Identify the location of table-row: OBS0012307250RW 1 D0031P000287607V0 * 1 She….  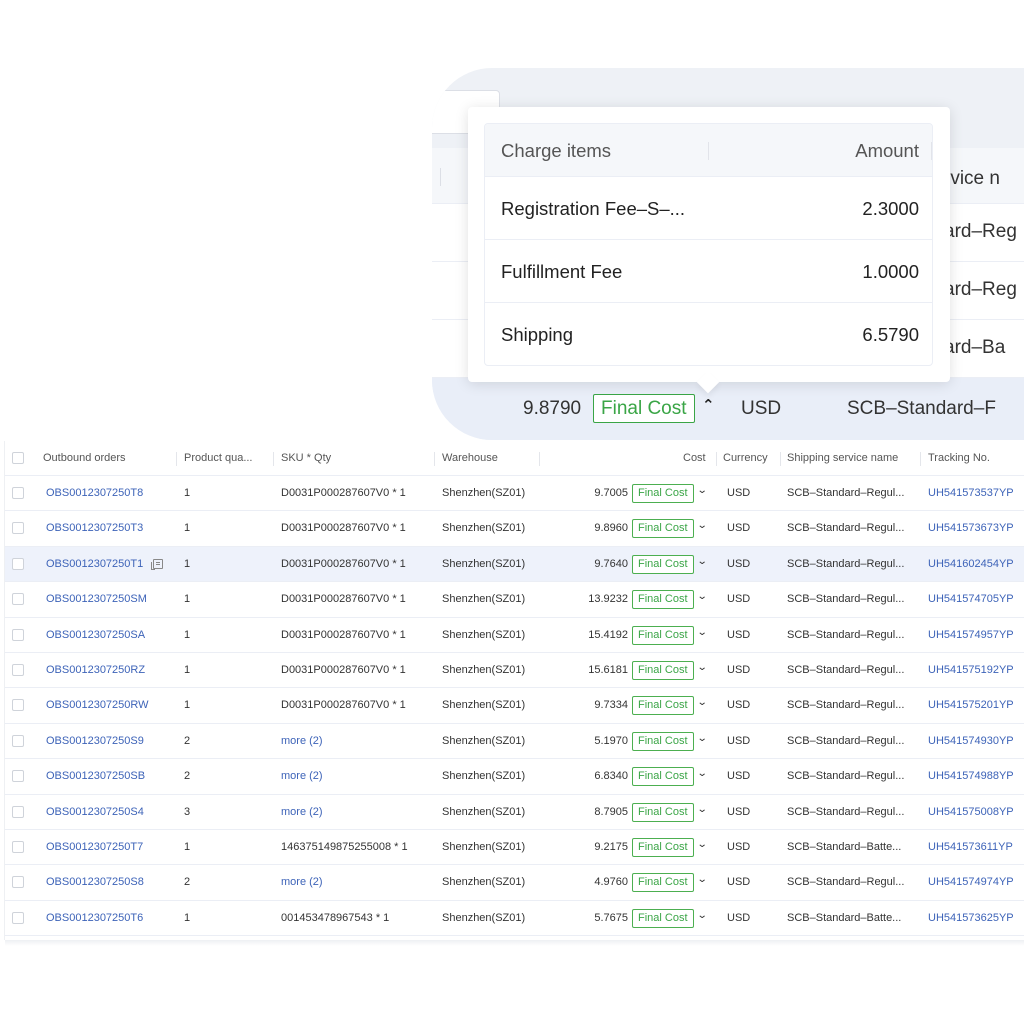
(514, 706).